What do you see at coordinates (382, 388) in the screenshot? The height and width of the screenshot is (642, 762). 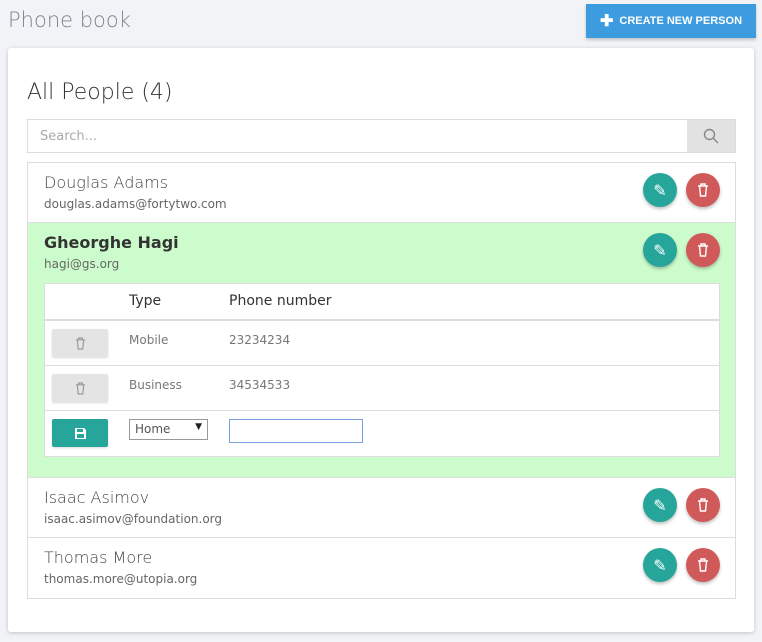 I see `phone-row: Business 34534533` at bounding box center [382, 388].